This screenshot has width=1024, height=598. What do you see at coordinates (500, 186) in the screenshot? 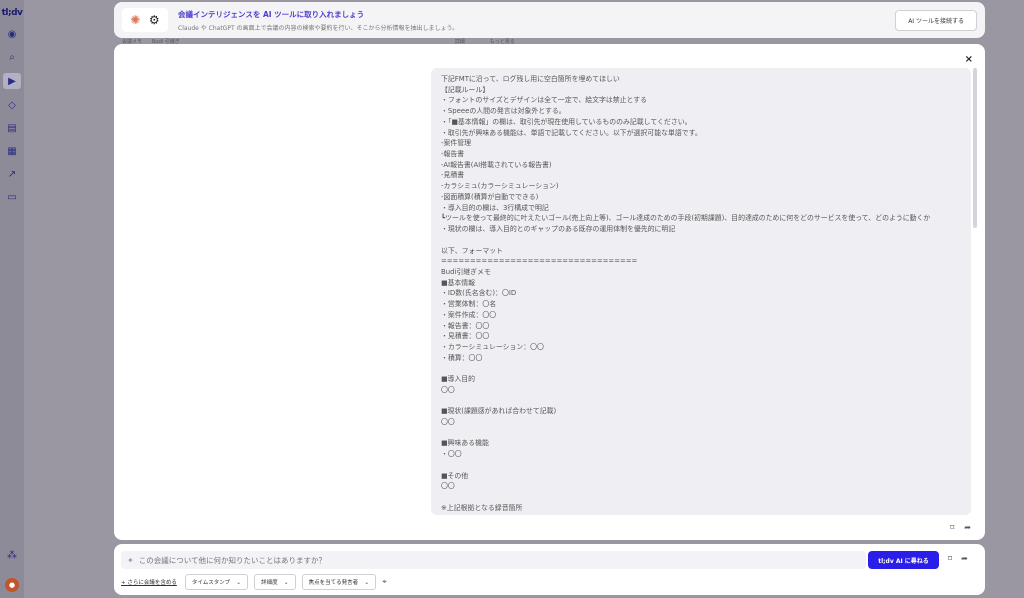
I see `message-line: -カラシミュ(カラーシミュレーション)` at bounding box center [500, 186].